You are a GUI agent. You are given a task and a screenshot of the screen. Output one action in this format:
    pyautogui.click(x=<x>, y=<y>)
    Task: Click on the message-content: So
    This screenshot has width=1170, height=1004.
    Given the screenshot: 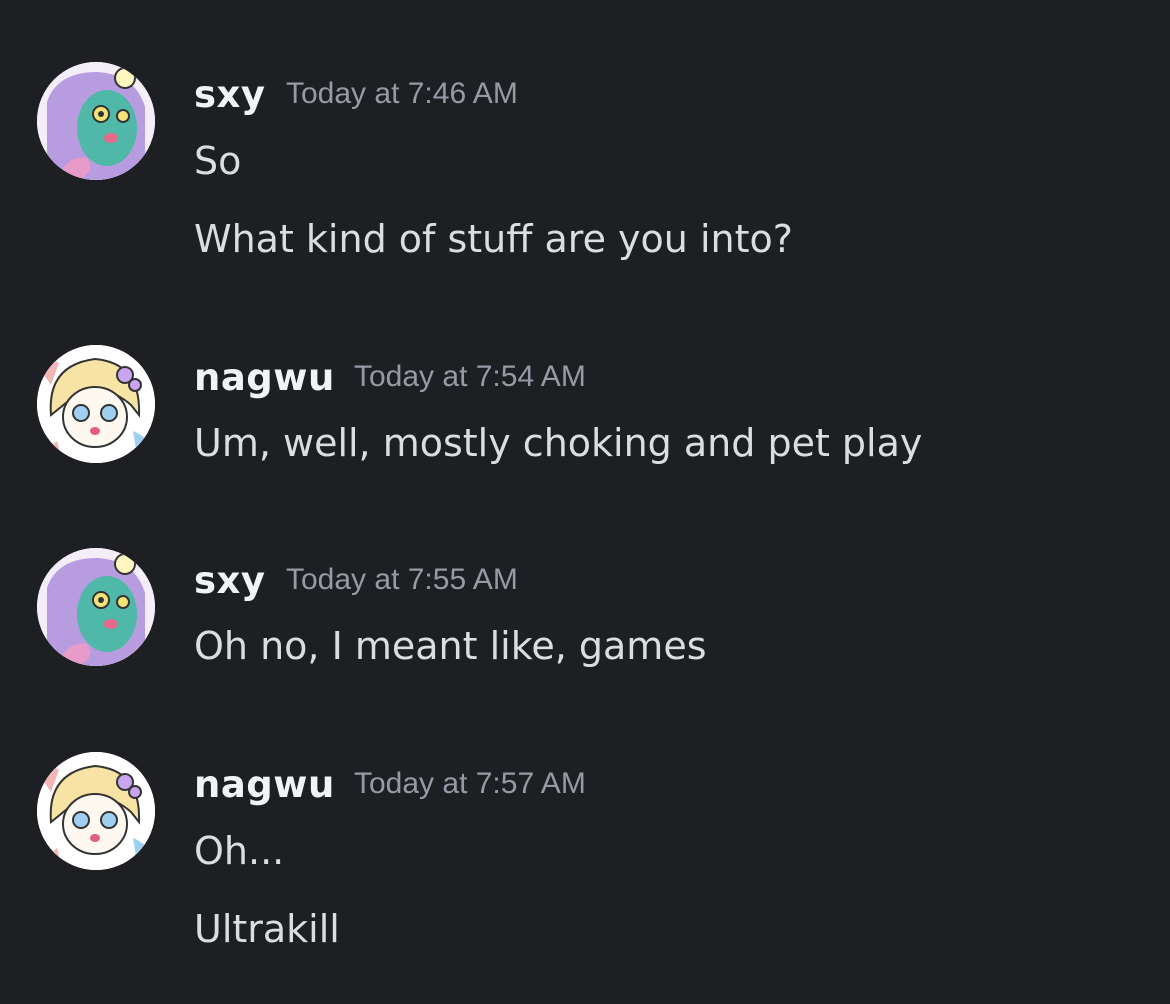 What is the action you would take?
    pyautogui.click(x=218, y=161)
    